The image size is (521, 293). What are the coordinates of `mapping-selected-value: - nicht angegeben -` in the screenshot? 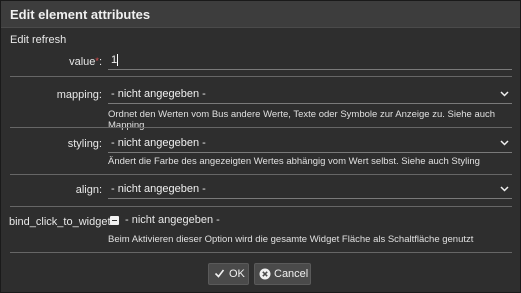 It's located at (158, 94).